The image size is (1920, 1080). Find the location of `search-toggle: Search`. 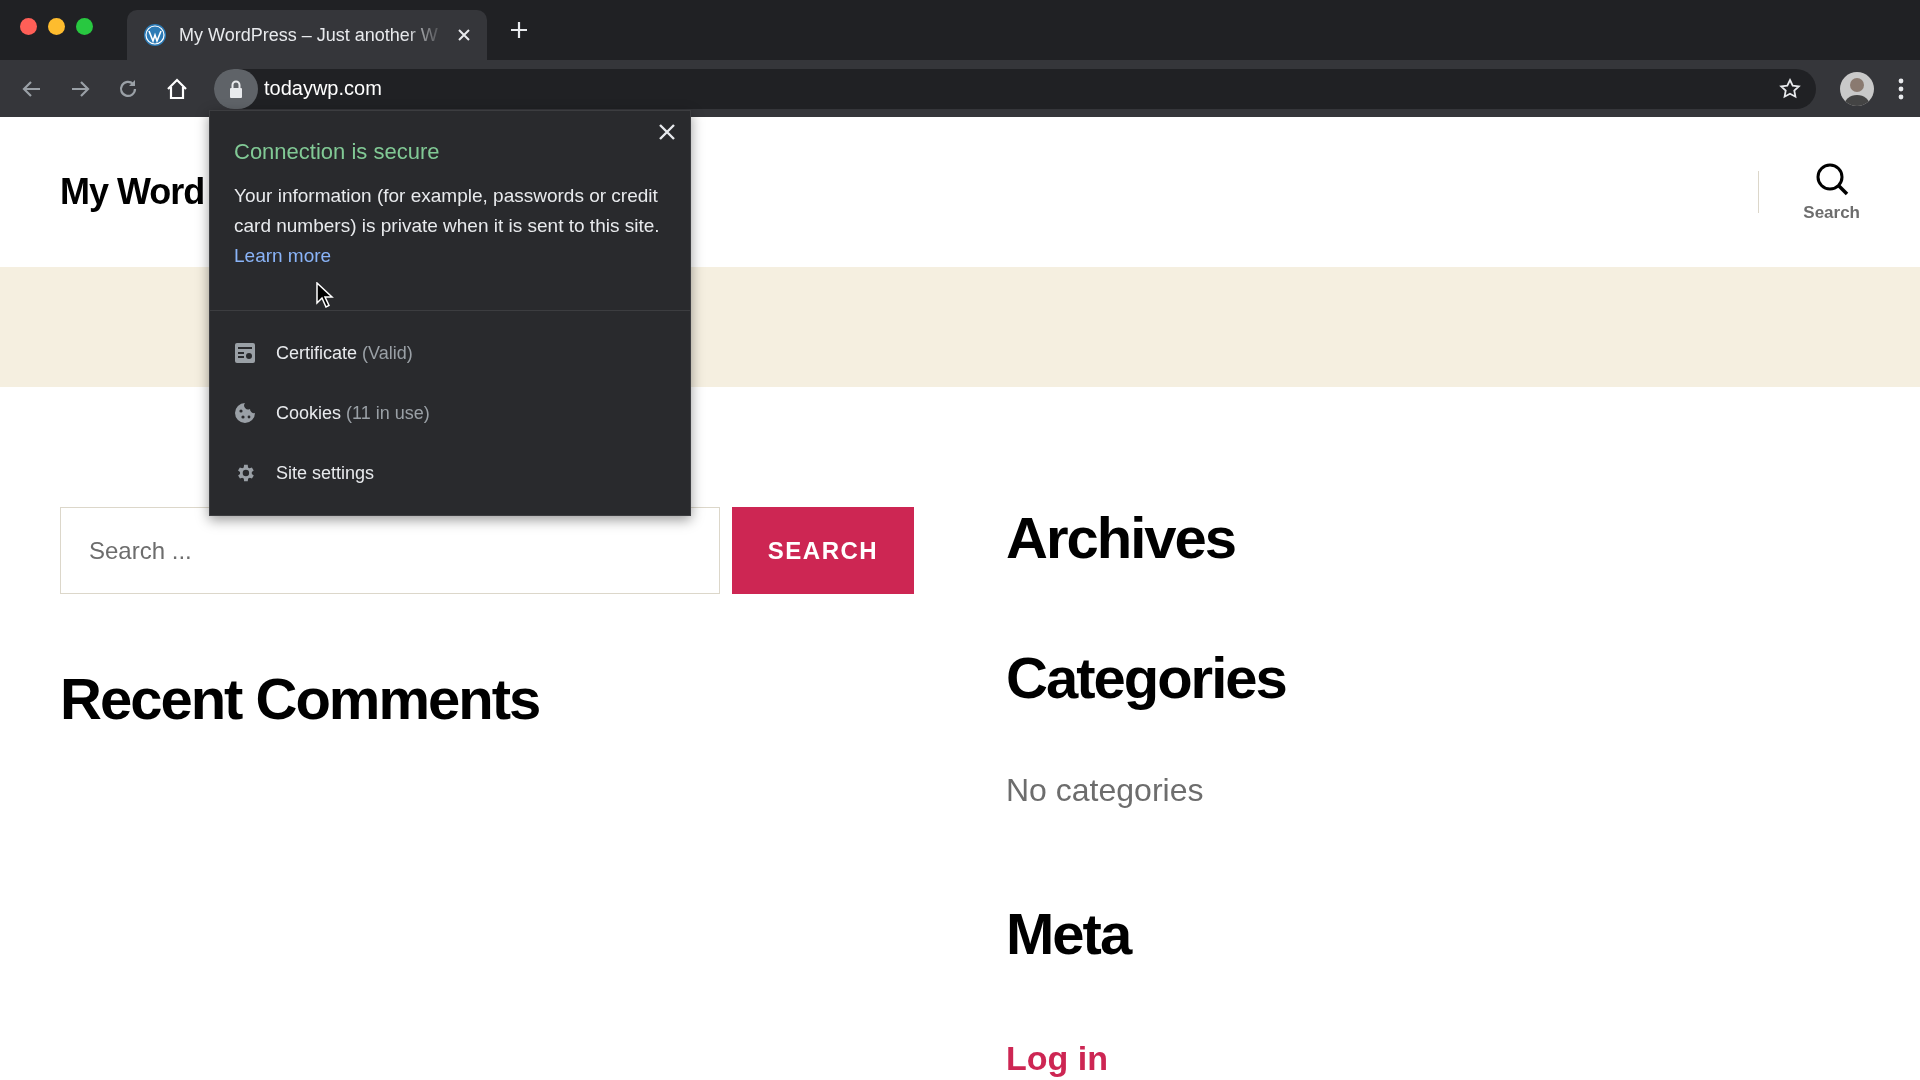

search-toggle: Search is located at coordinates (1831, 192).